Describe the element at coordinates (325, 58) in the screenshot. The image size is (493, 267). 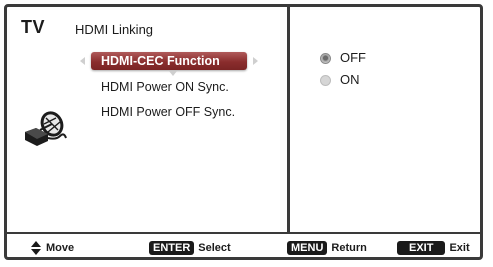
I see `radio-selected-icon` at that location.